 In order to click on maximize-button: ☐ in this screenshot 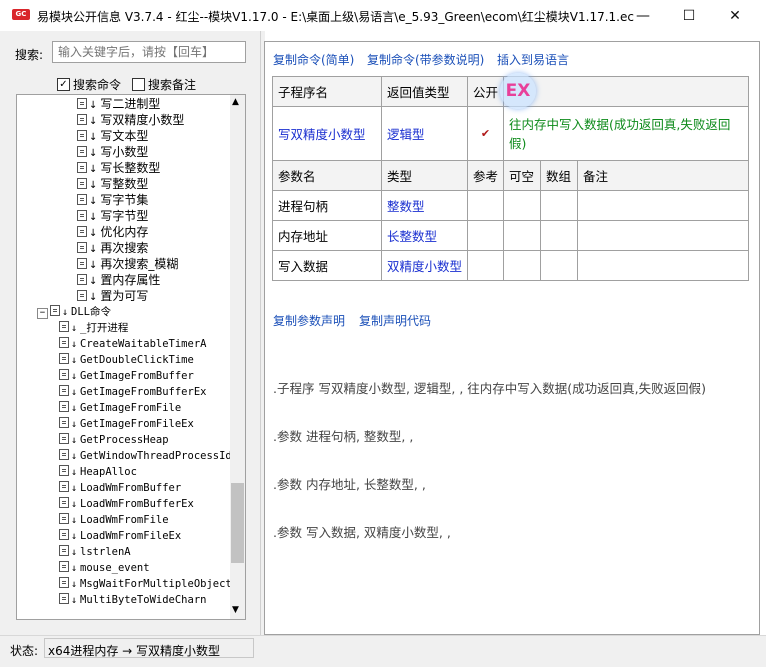, I will do `click(689, 15)`.